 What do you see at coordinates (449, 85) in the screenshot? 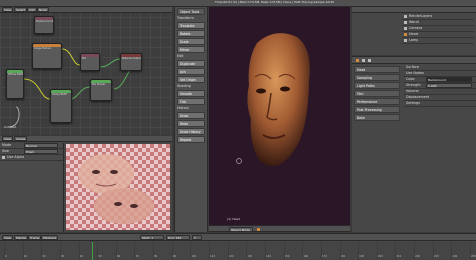
I see `strength-field: 1.000` at bounding box center [449, 85].